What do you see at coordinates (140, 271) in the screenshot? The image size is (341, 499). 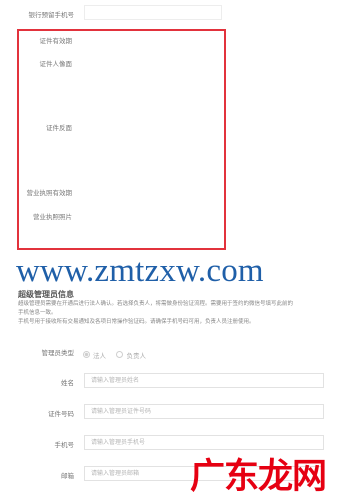 I see `site-watermark: www.zmtzxw.com` at bounding box center [140, 271].